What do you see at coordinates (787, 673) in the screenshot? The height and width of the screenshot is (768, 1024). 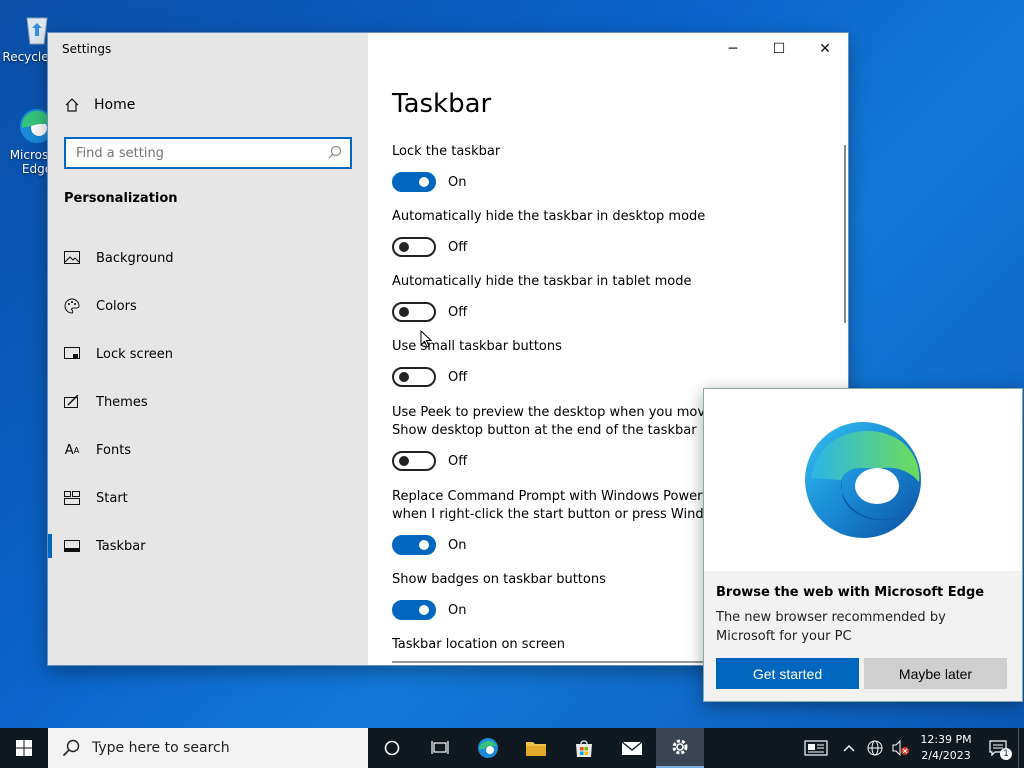 I see `get-started-button: Get started` at bounding box center [787, 673].